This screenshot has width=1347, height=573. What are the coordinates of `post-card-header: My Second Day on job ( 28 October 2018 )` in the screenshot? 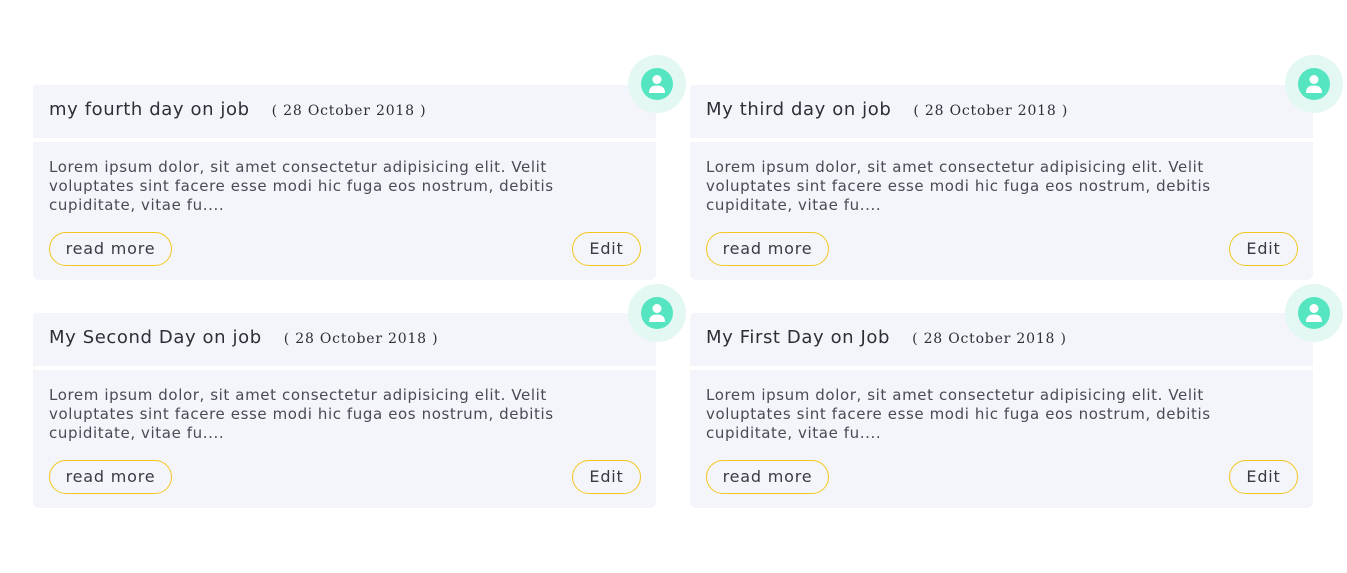 It's located at (344, 339).